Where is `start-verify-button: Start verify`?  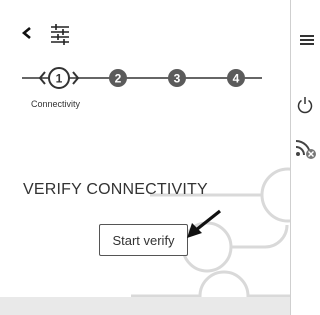 start-verify-button: Start verify is located at coordinates (143, 240).